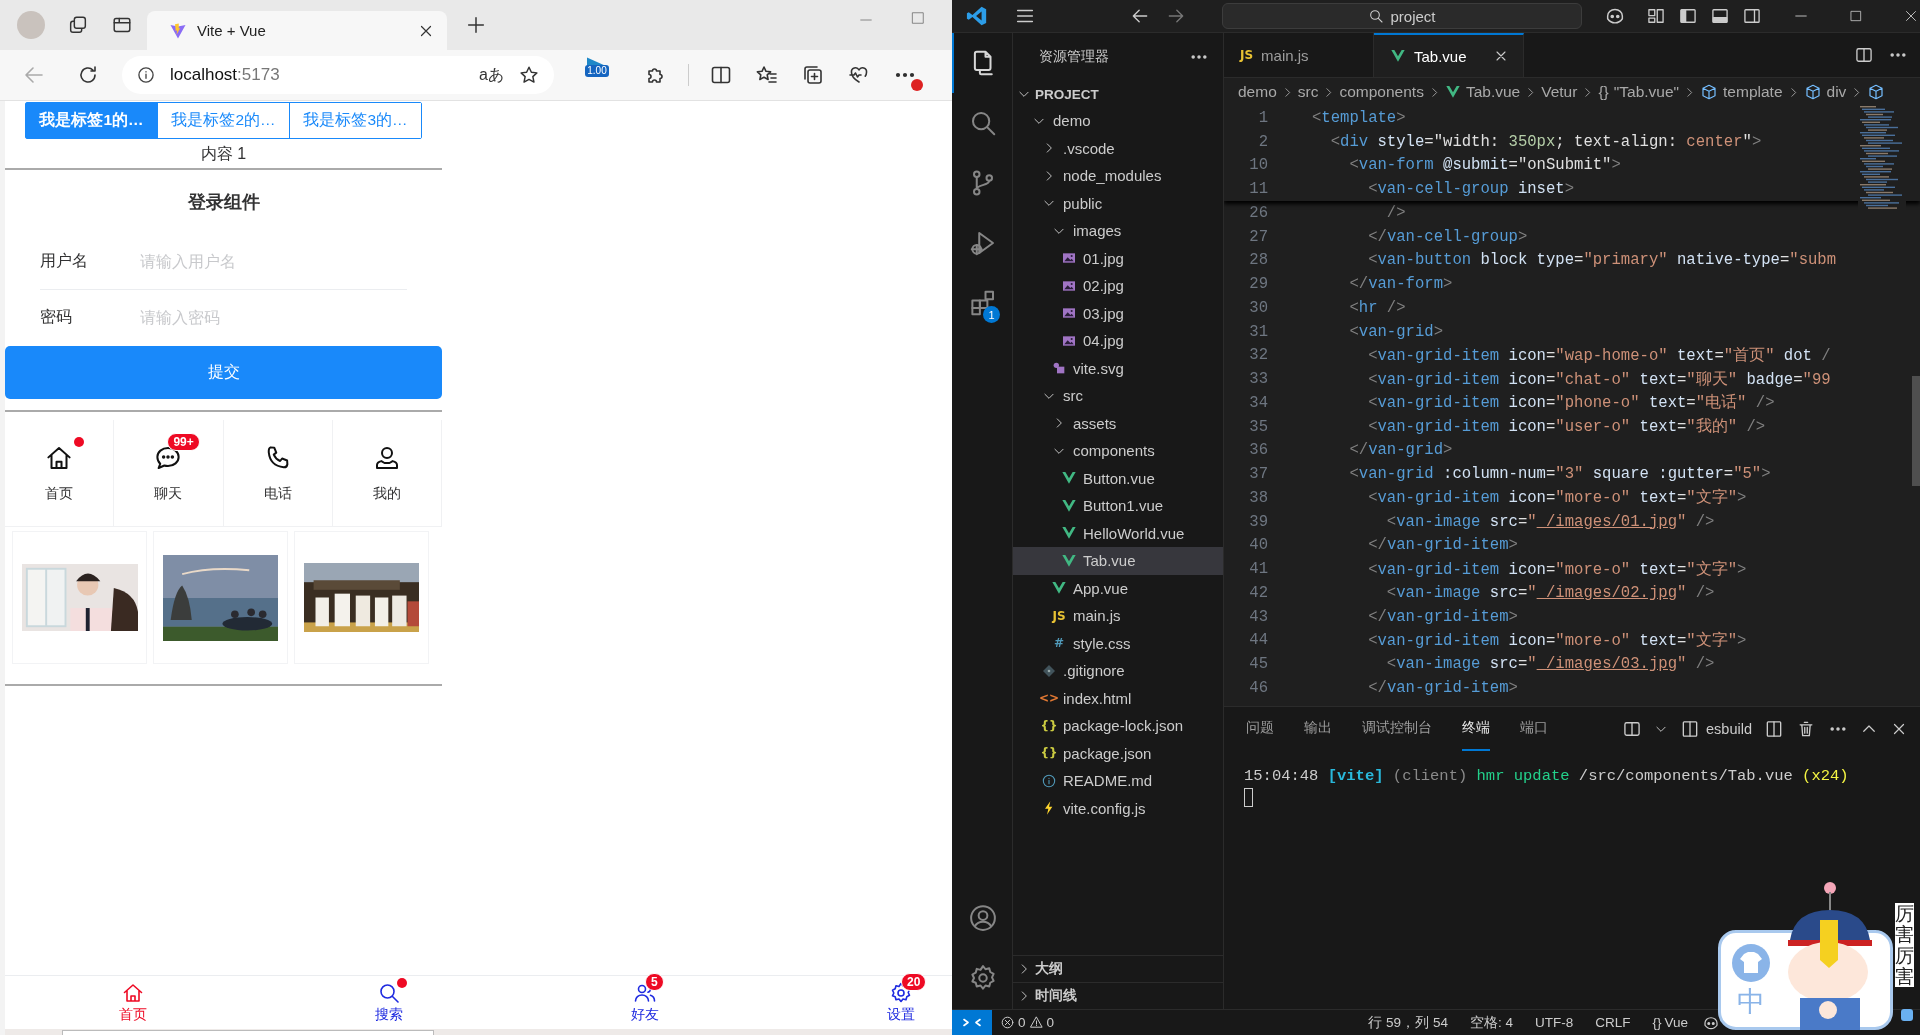 The height and width of the screenshot is (1035, 1920). Describe the element at coordinates (1118, 533) in the screenshot. I see `file-item: HelloWorld.vue` at that location.